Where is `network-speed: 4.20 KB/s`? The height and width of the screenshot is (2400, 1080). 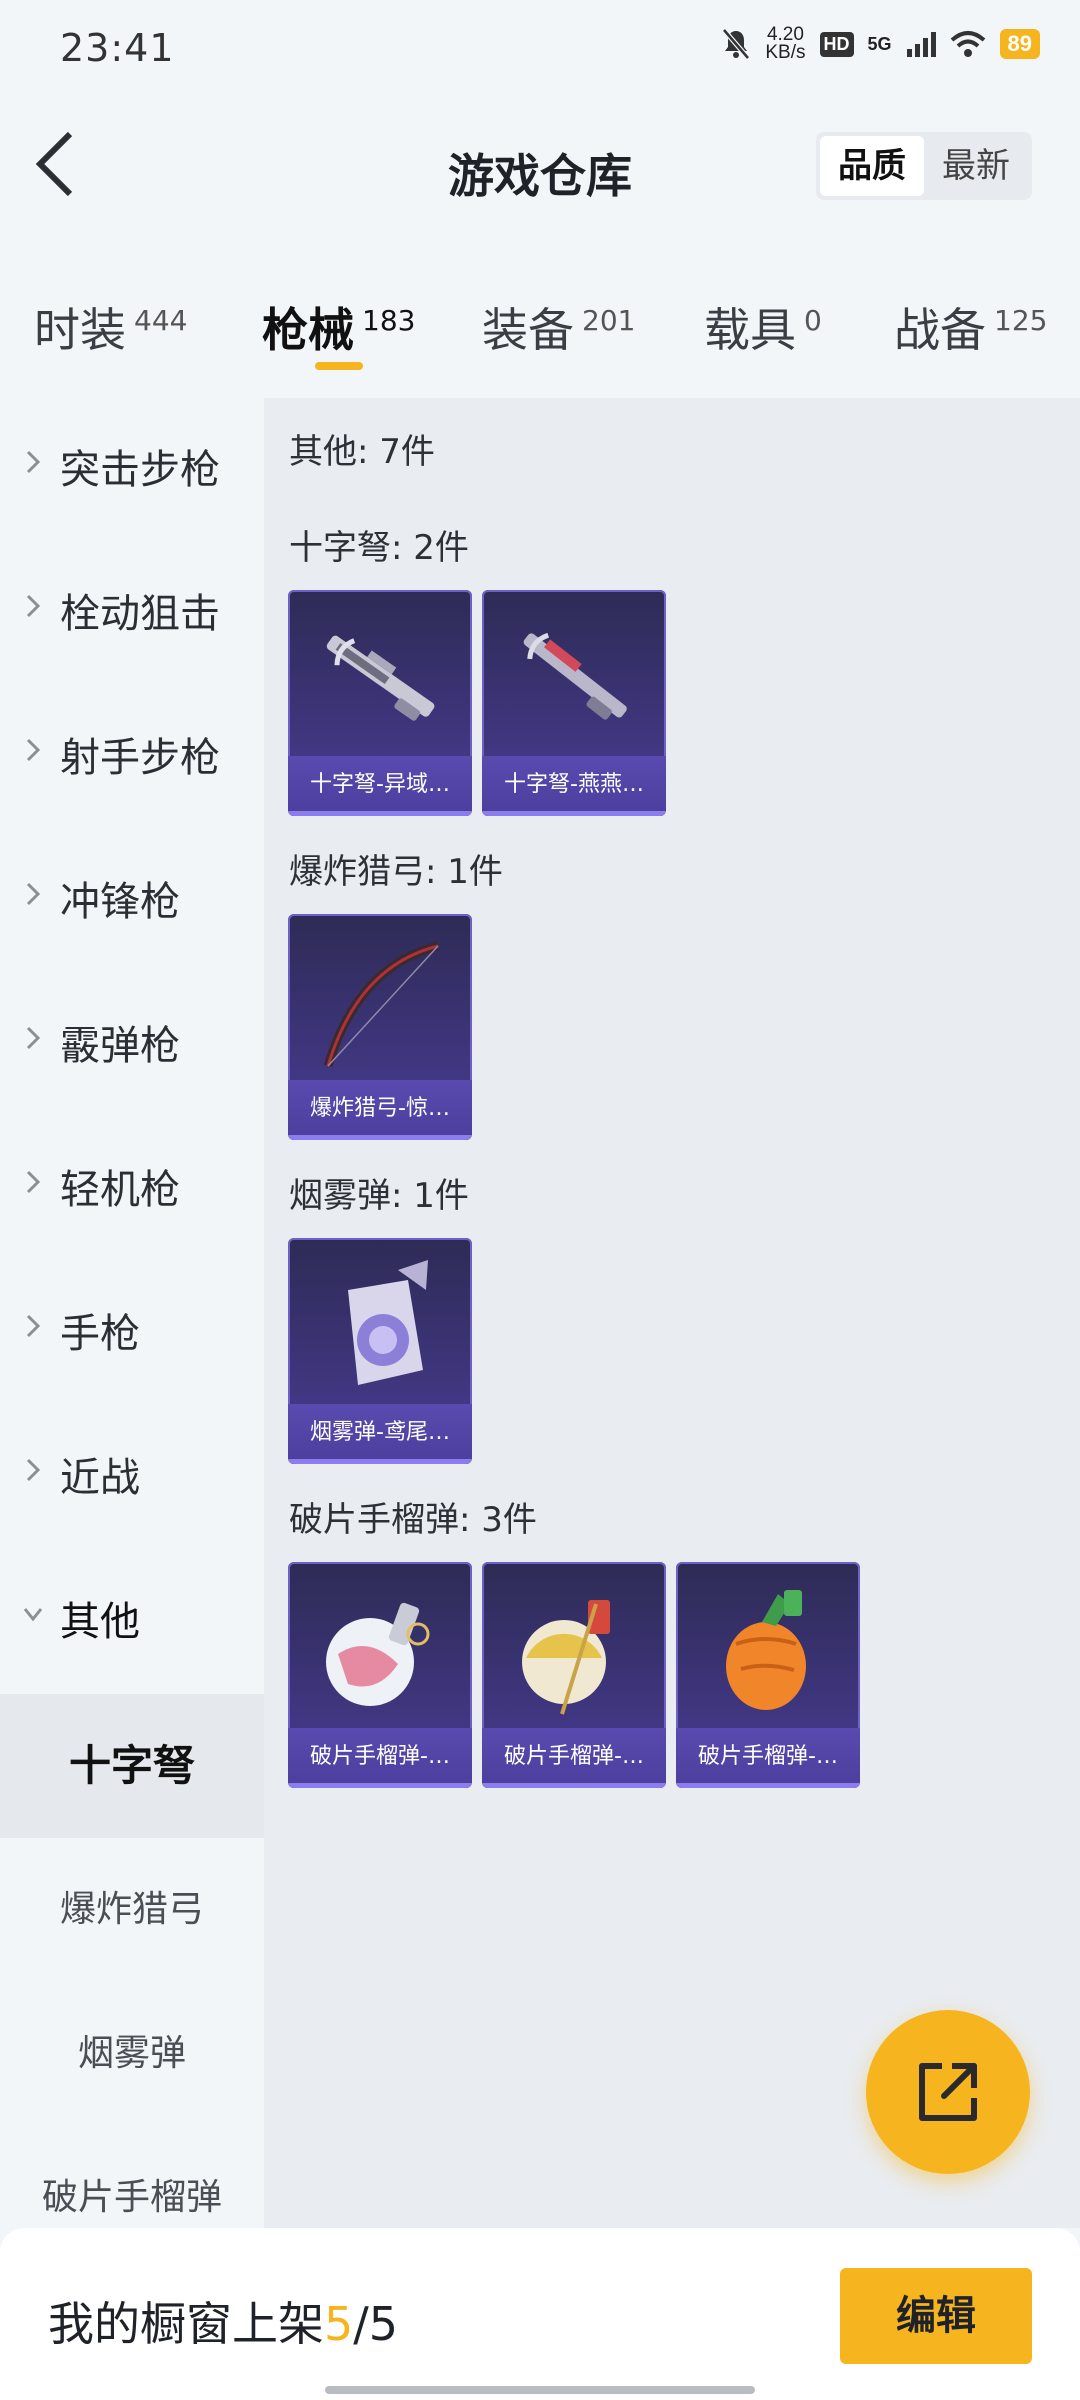 network-speed: 4.20 KB/s is located at coordinates (785, 44).